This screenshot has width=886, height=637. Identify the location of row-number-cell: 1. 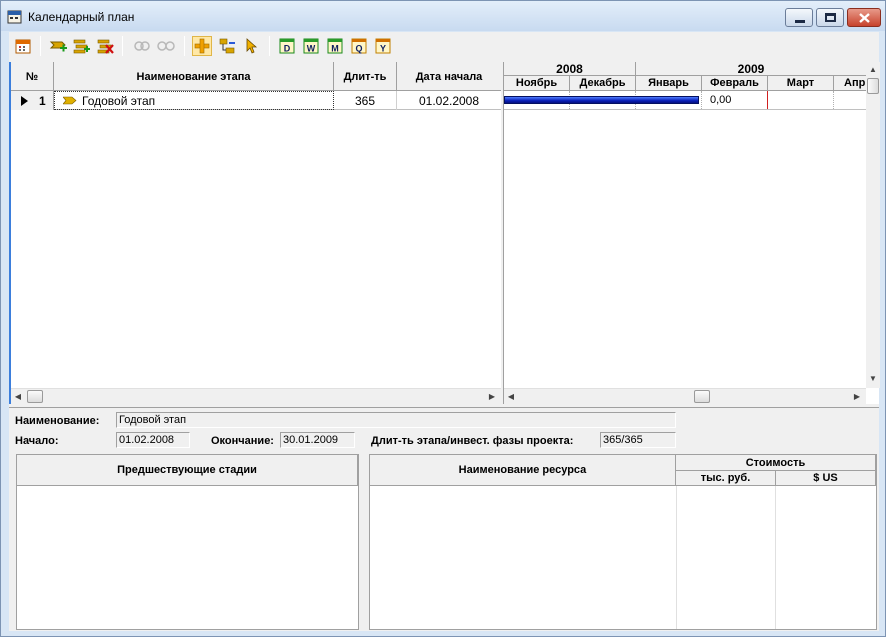
(32, 100).